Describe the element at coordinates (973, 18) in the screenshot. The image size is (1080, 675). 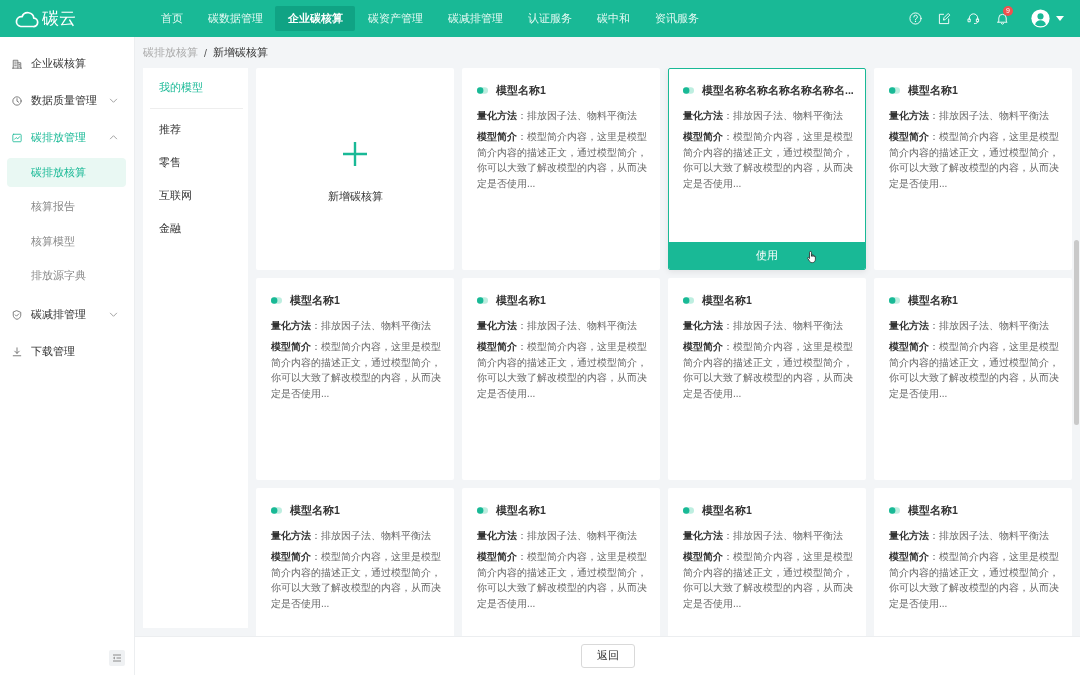
I see `headset-icon` at that location.